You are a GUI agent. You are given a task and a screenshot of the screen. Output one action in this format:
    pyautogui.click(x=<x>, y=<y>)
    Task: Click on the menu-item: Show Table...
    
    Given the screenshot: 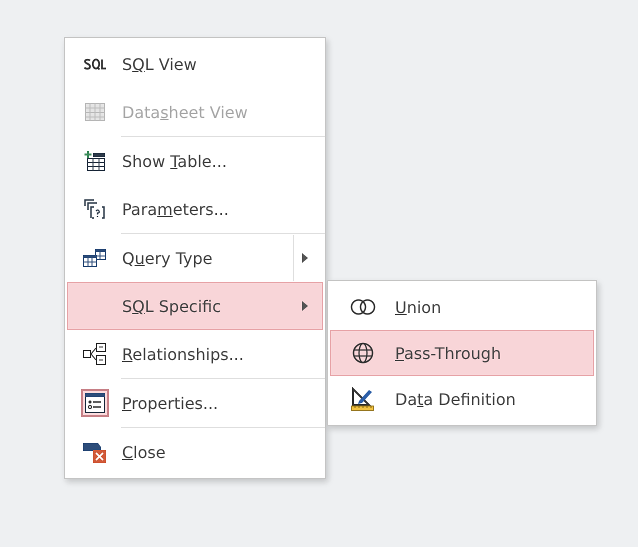 What is the action you would take?
    pyautogui.click(x=195, y=161)
    